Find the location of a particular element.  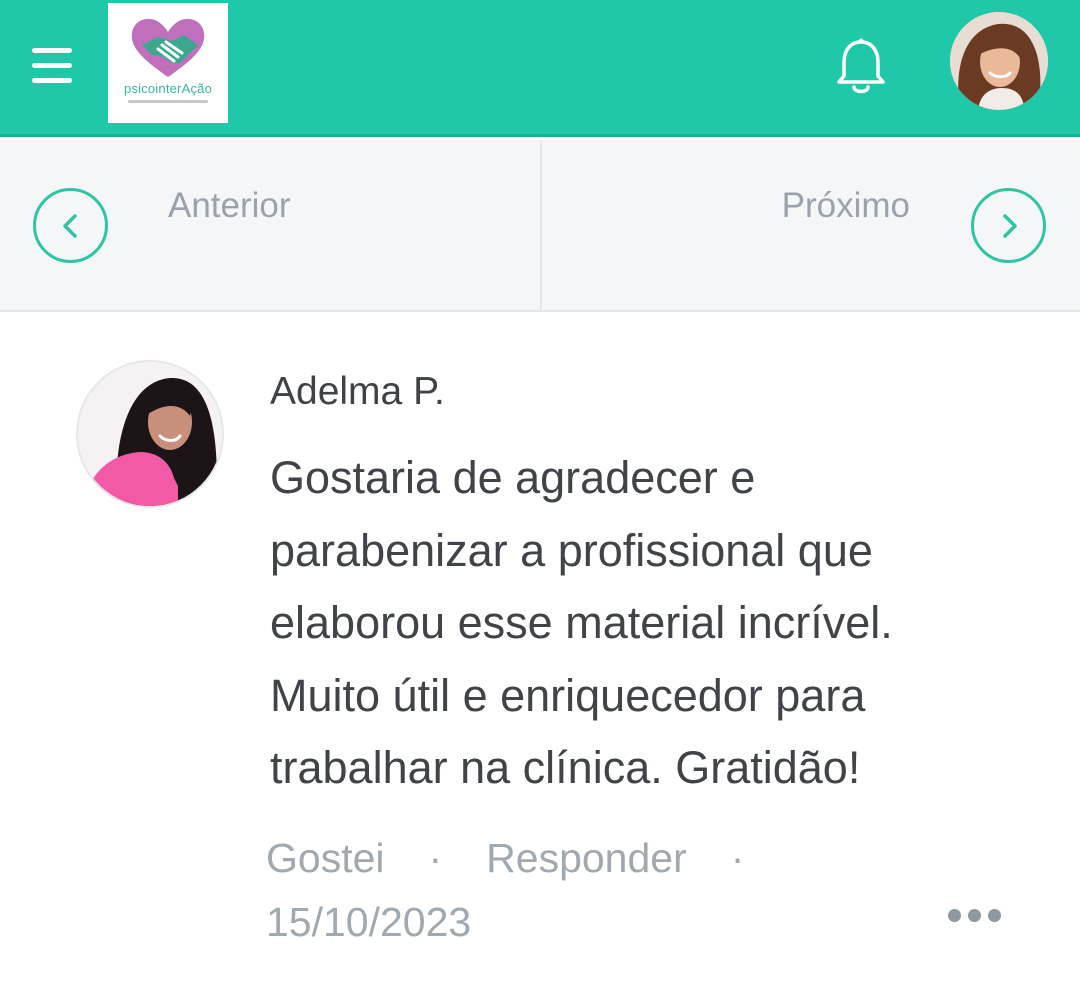

comment-text-line: trabalhar na clínica. Gratidão! is located at coordinates (565, 767).